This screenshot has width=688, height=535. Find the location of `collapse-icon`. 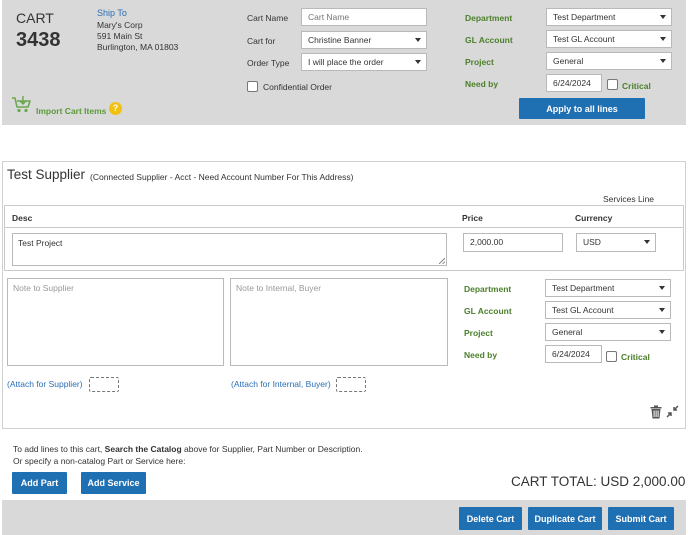

collapse-icon is located at coordinates (672, 411).